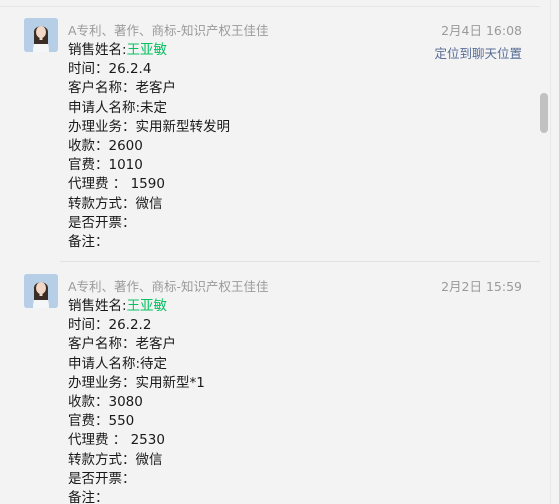 The height and width of the screenshot is (504, 559). Describe the element at coordinates (478, 52) in the screenshot. I see `locate-in-chat-link: 定位到聊天位置` at that location.